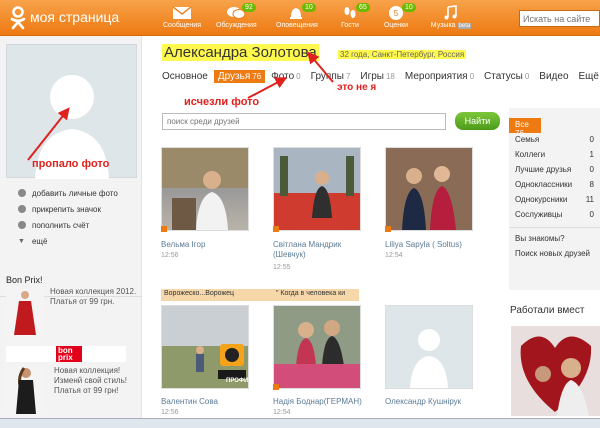 This screenshot has height=428, width=600. I want to click on worked-together-title: Работали вмест, so click(547, 310).